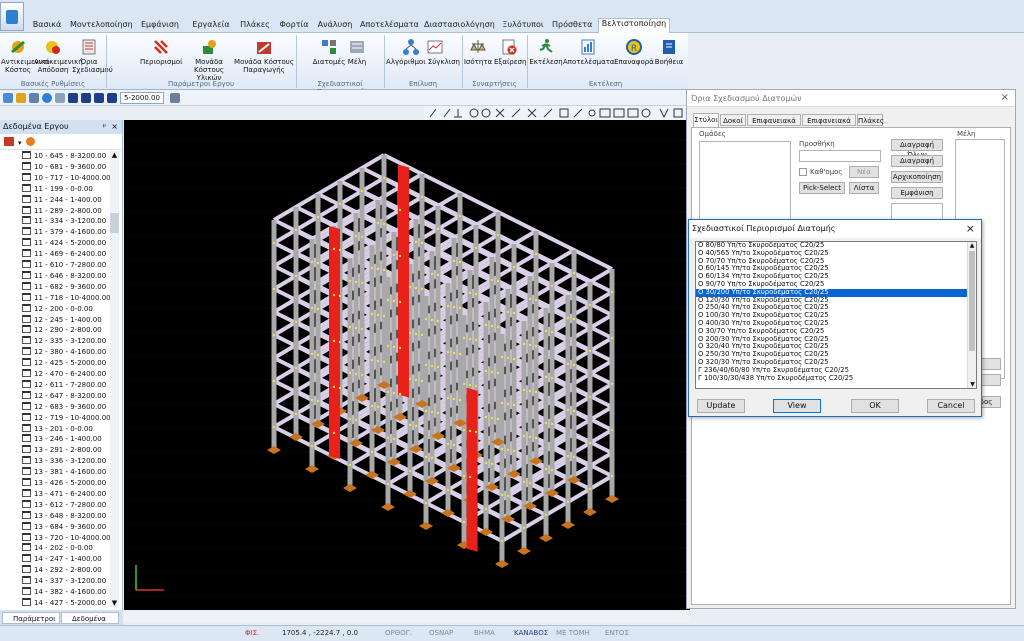  Describe the element at coordinates (104, 127) in the screenshot. I see `pin-icon: ᵖ` at that location.